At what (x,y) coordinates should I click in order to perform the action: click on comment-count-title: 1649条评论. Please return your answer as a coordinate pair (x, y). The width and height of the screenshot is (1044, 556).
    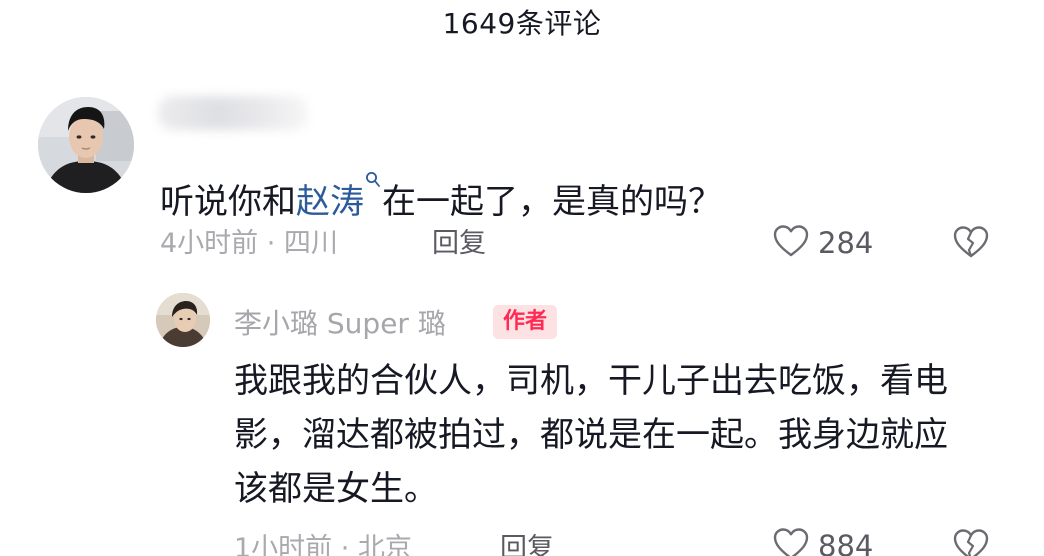
    Looking at the image, I should click on (522, 23).